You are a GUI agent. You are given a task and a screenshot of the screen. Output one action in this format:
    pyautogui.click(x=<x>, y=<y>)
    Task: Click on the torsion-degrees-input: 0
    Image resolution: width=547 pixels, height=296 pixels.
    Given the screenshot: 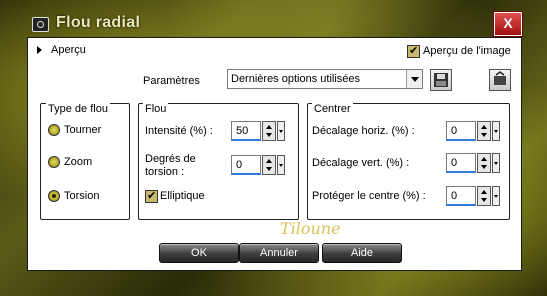 What is the action you would take?
    pyautogui.click(x=246, y=165)
    